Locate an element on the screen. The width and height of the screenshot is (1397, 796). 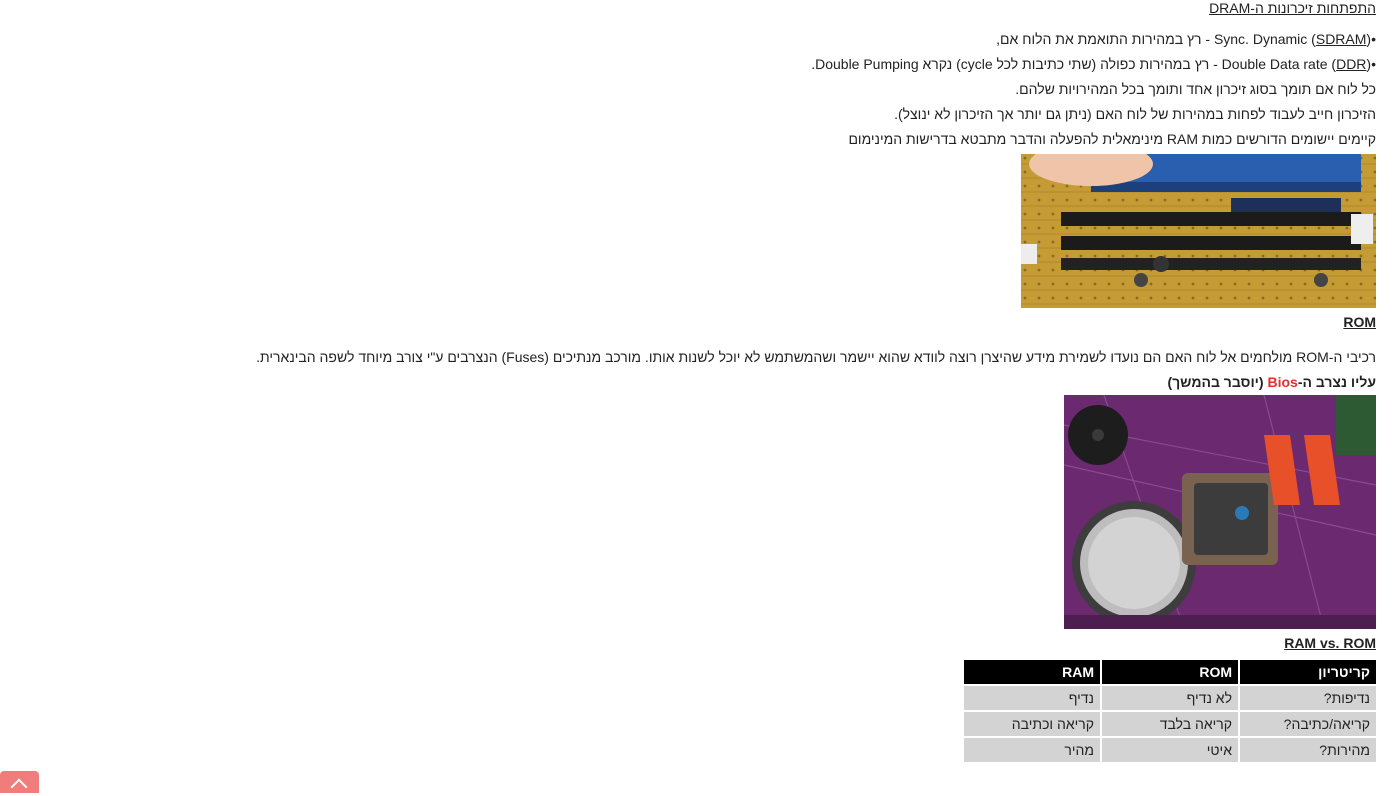
table-header-row: קריטריון ROM RAM is located at coordinates (1170, 672).